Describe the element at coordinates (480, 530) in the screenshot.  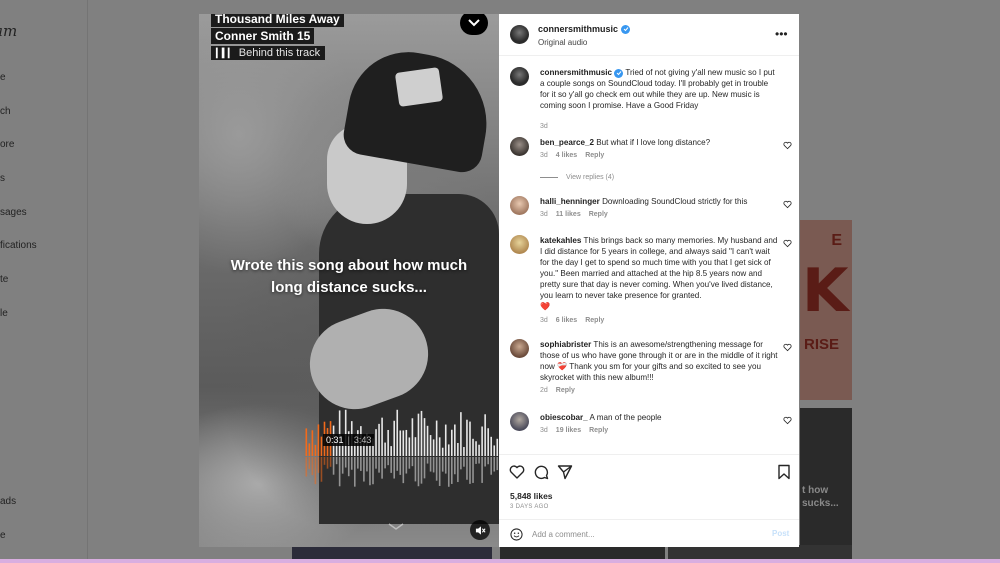
I see `mute-button` at that location.